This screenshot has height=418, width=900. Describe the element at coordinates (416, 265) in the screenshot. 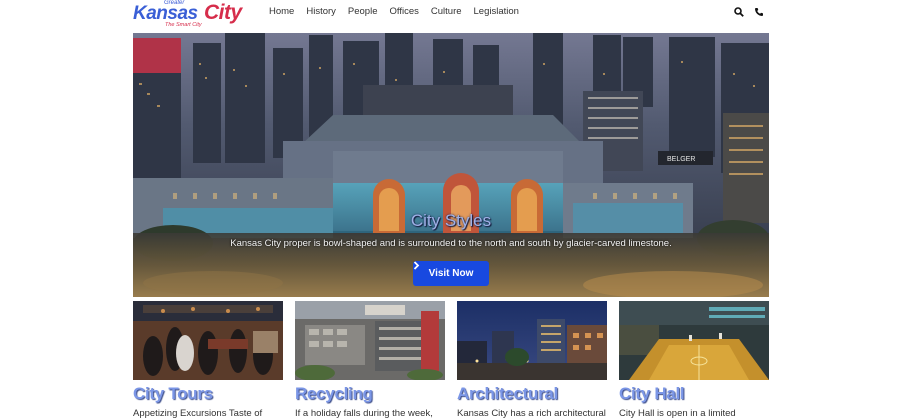

I see `chevron-right-icon` at that location.